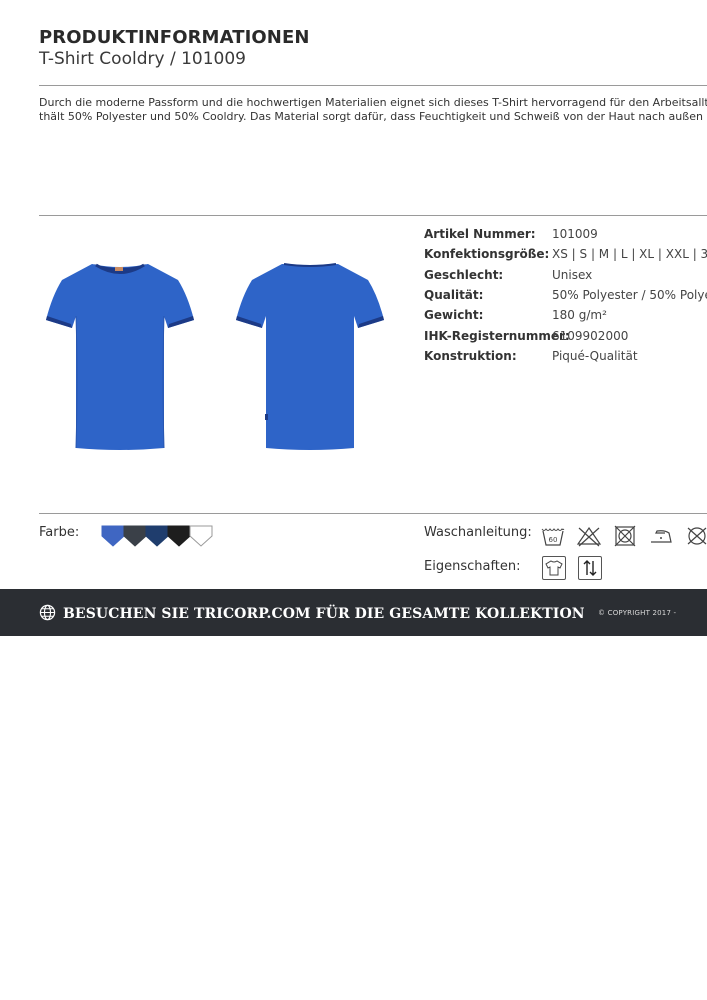  I want to click on spec-value: 180 g/m², so click(579, 315).